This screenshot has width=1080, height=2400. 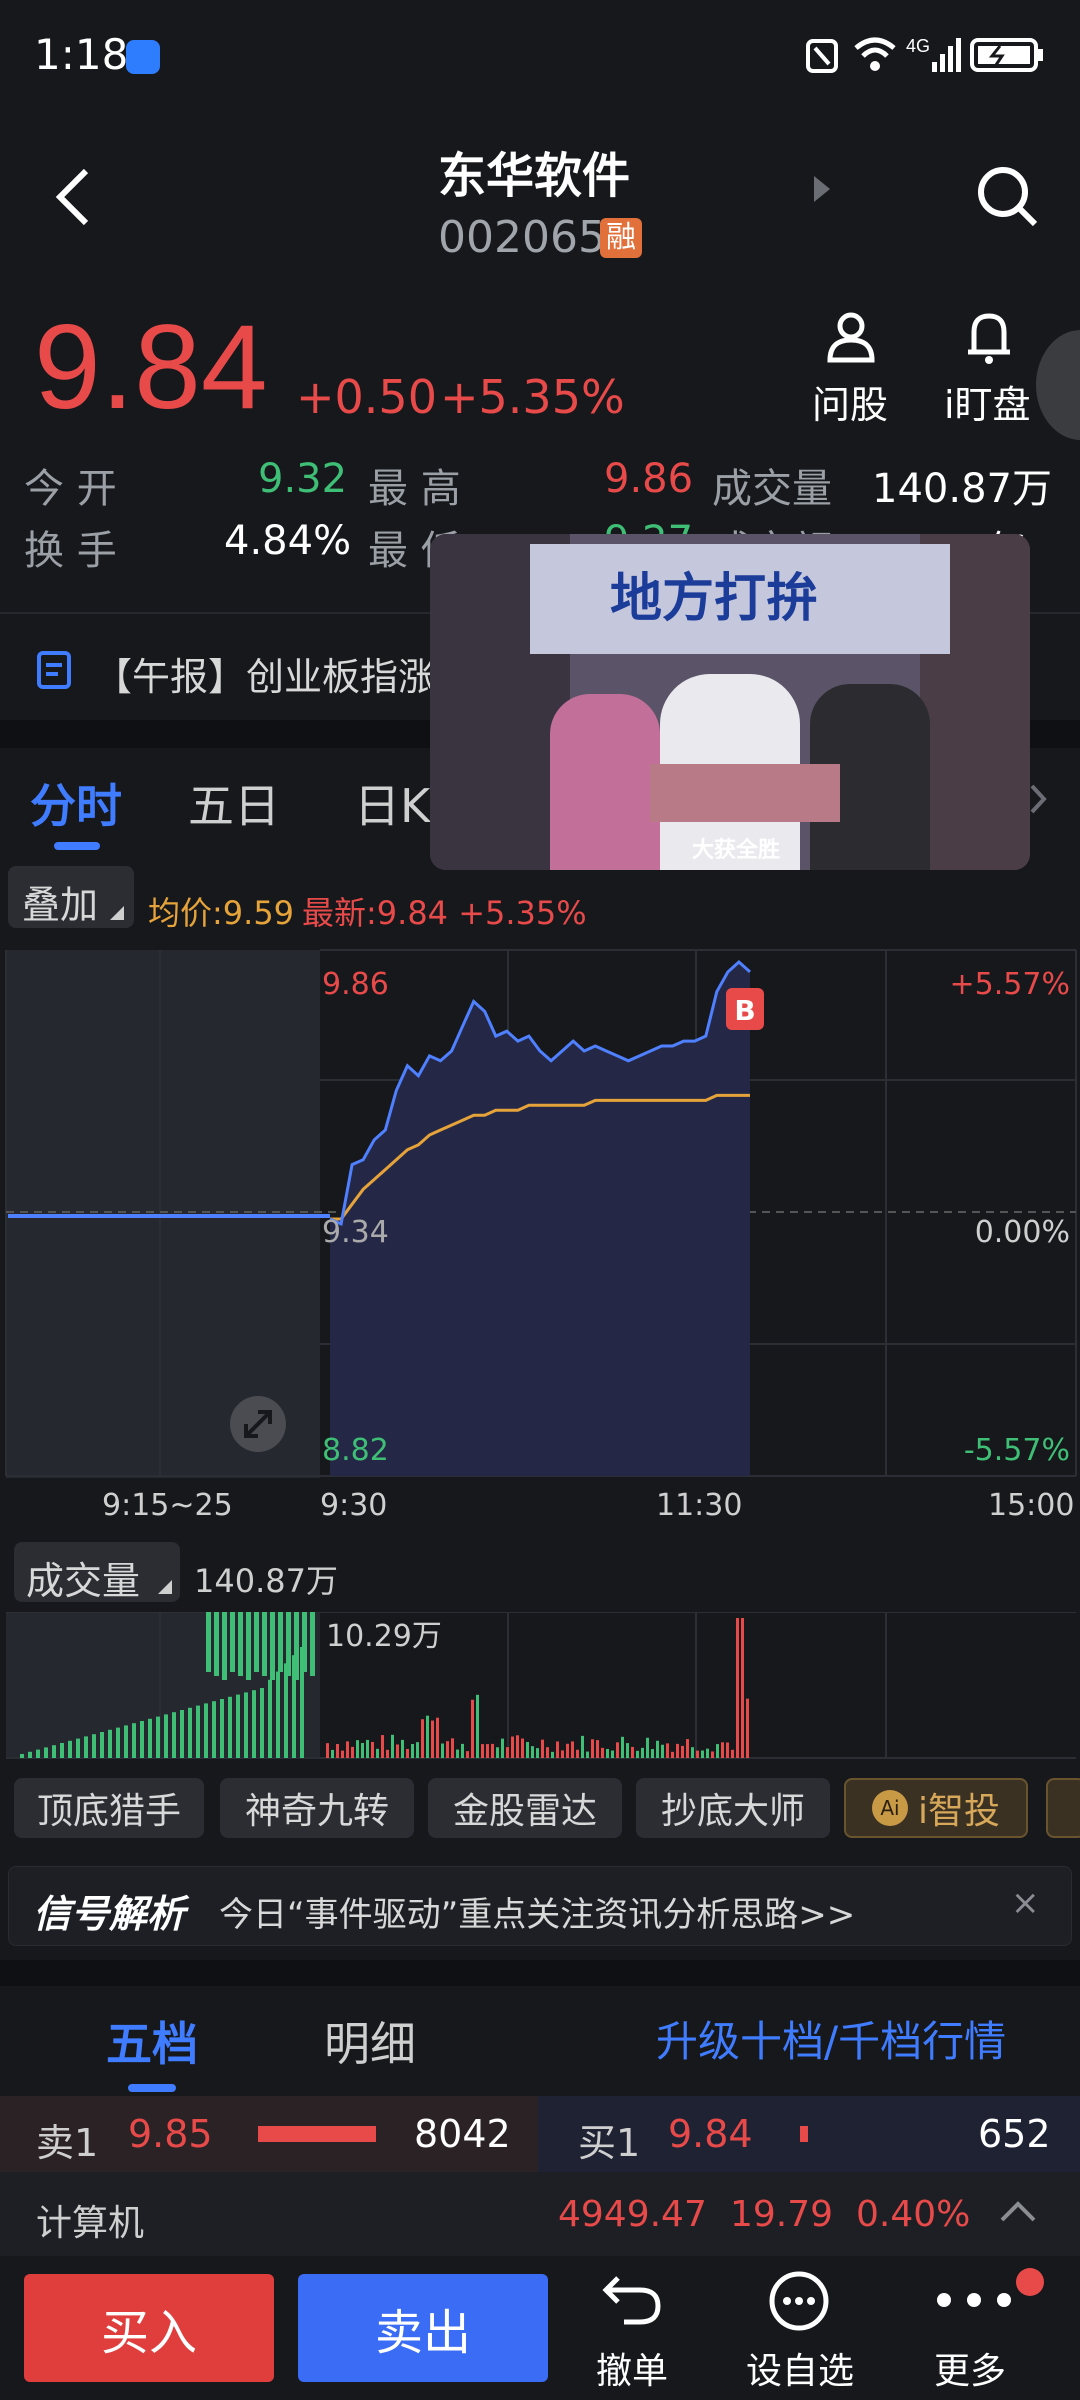 What do you see at coordinates (151, 367) in the screenshot?
I see `current-price: 9.84` at bounding box center [151, 367].